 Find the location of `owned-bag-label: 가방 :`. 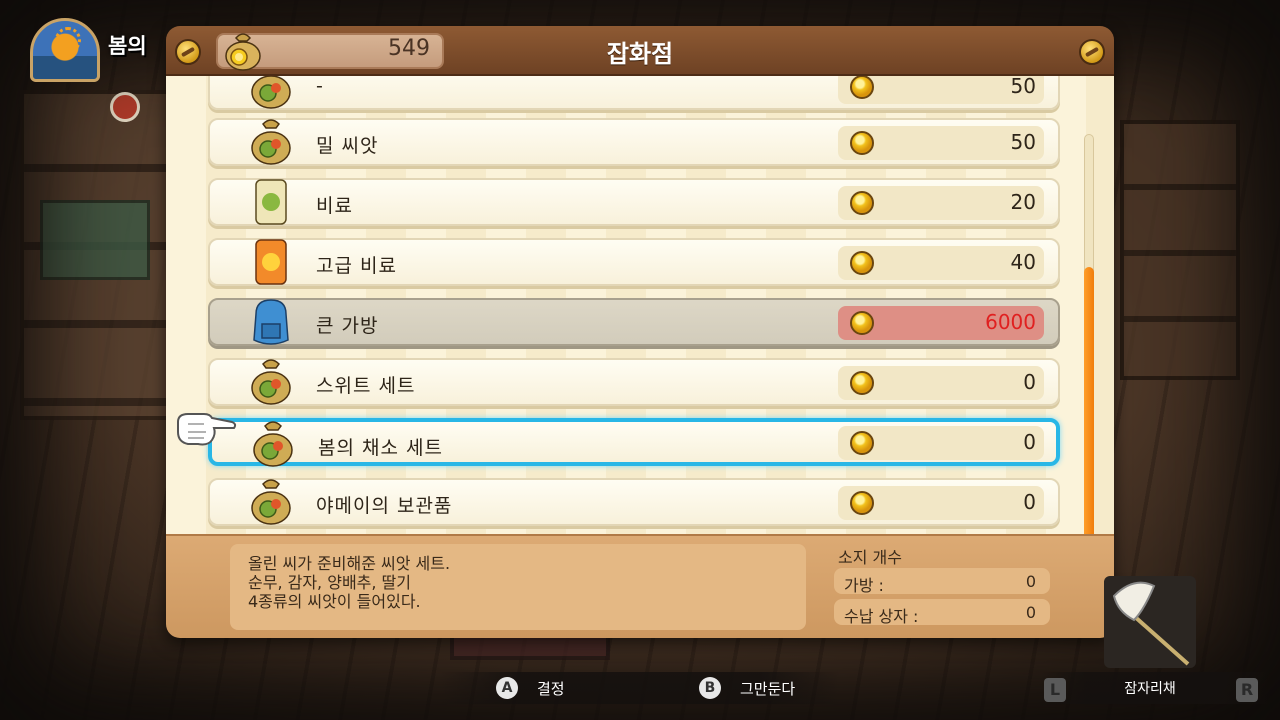

owned-bag-label: 가방 : is located at coordinates (864, 585).